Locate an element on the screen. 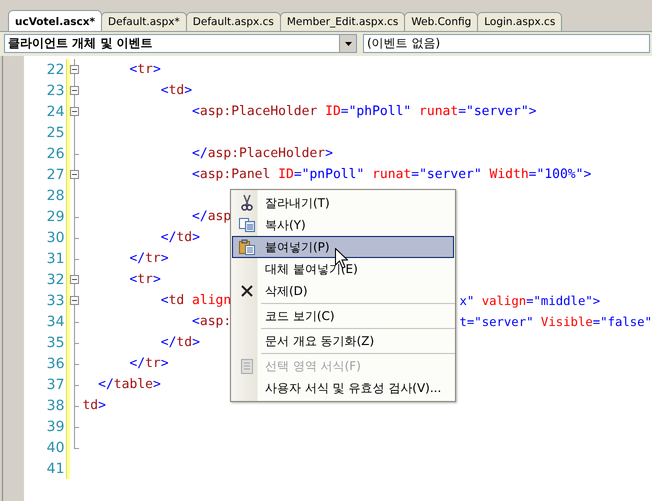  file-tab: Member_Edit.aspx.cs is located at coordinates (343, 21).